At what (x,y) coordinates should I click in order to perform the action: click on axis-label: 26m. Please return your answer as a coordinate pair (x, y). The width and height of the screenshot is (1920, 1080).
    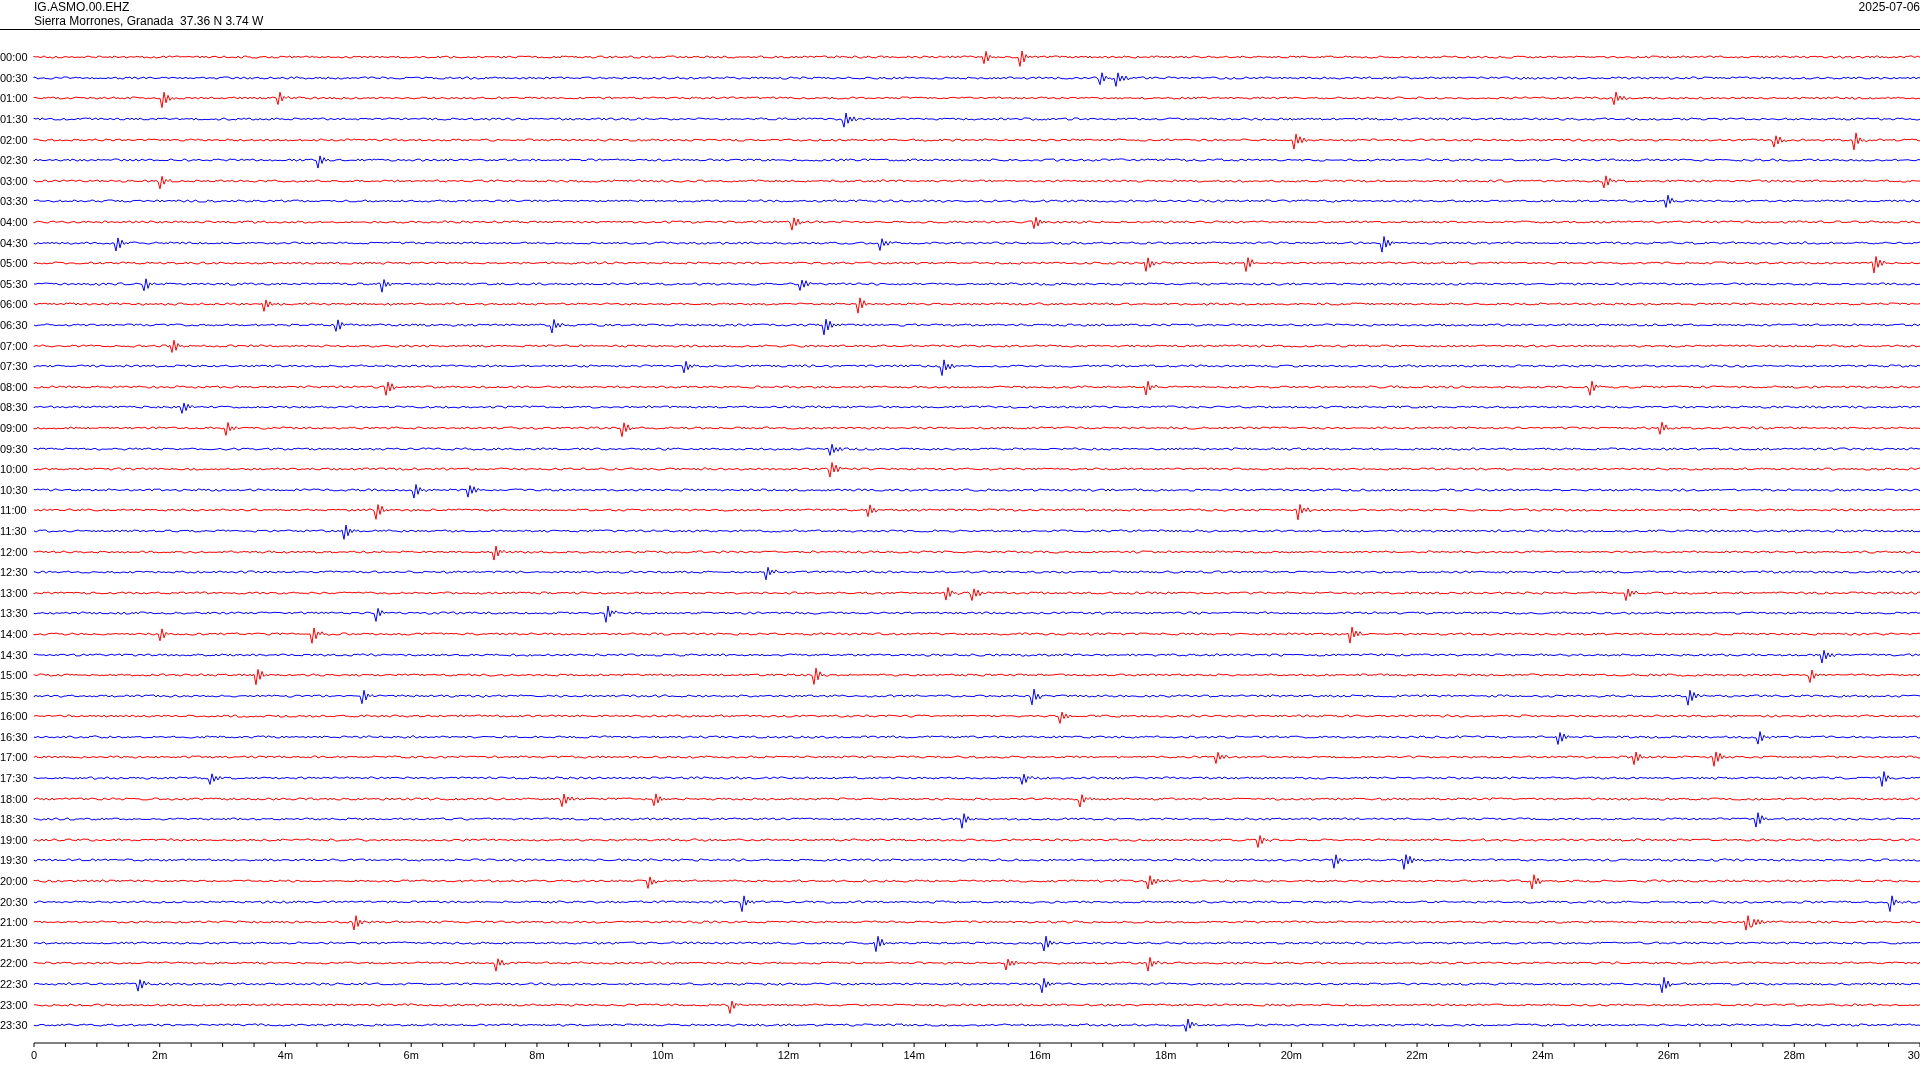
    Looking at the image, I should click on (1668, 1054).